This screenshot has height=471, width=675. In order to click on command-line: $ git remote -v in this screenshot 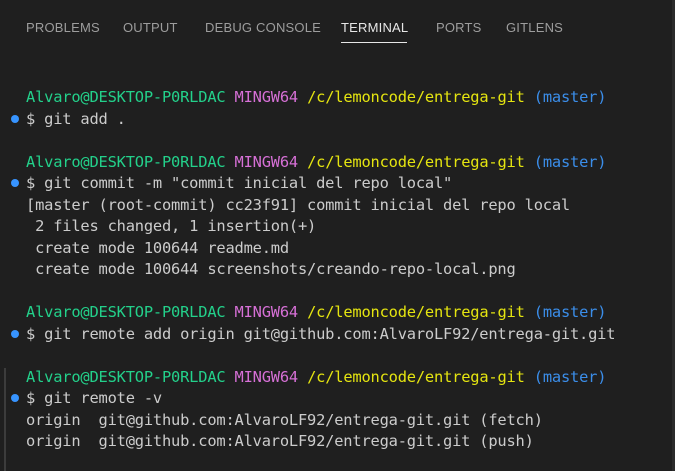, I will do `click(94, 398)`.